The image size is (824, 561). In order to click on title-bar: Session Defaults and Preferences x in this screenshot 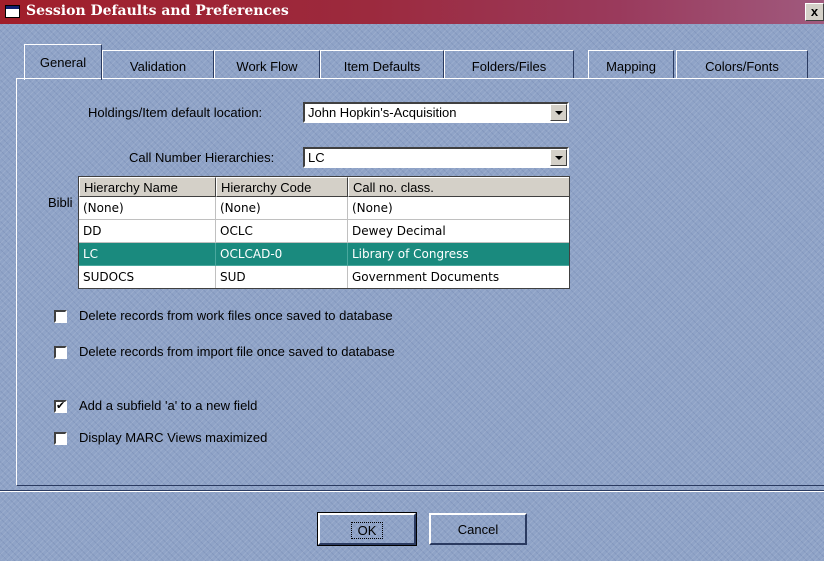, I will do `click(412, 12)`.